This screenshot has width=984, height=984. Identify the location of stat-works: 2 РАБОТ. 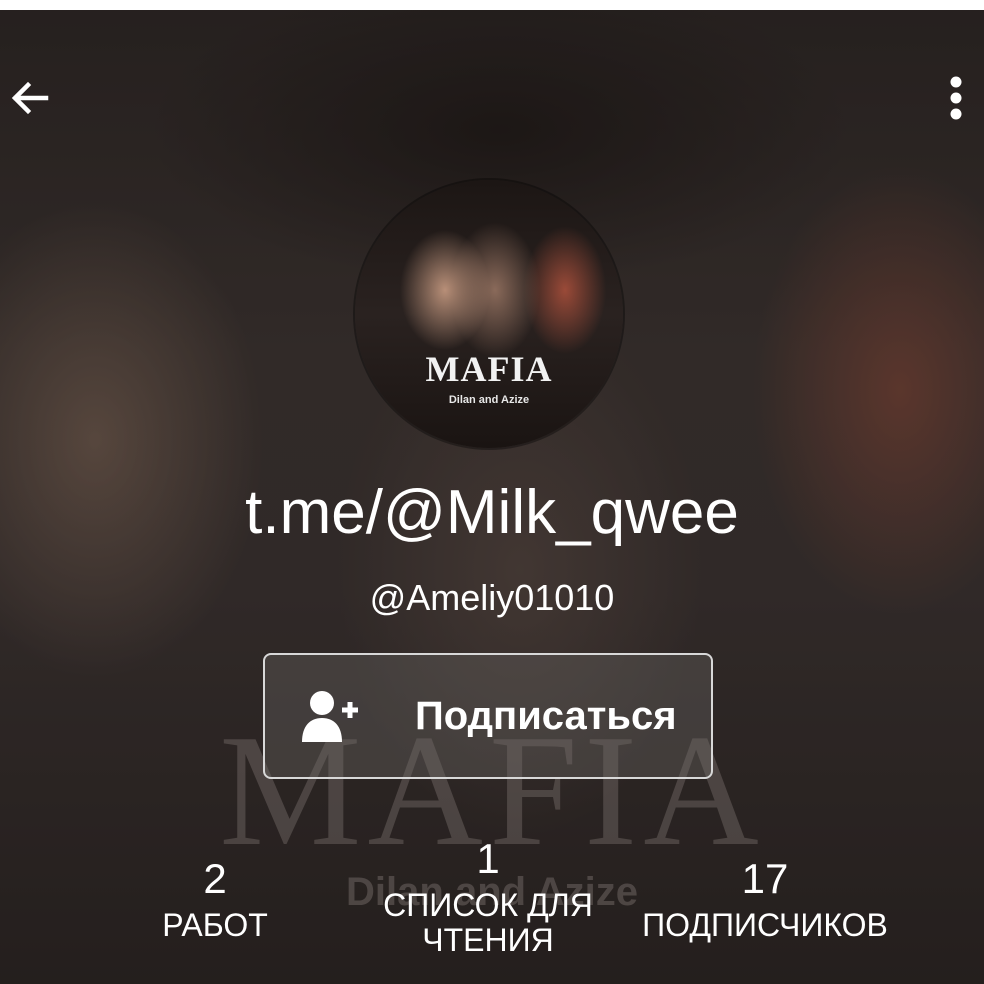
(215, 900).